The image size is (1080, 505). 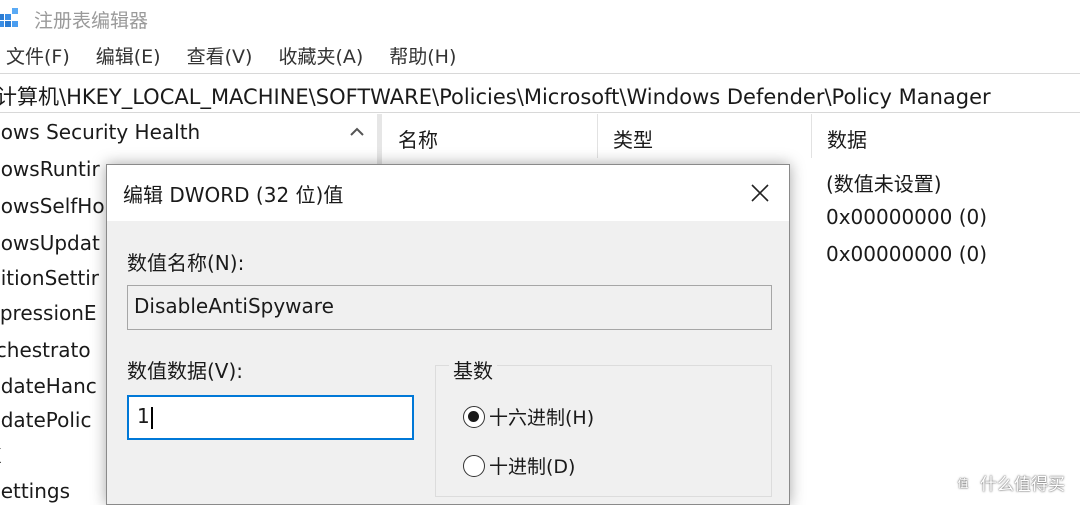 I want to click on value-name-text: DisableAntiSpyware, so click(x=234, y=306).